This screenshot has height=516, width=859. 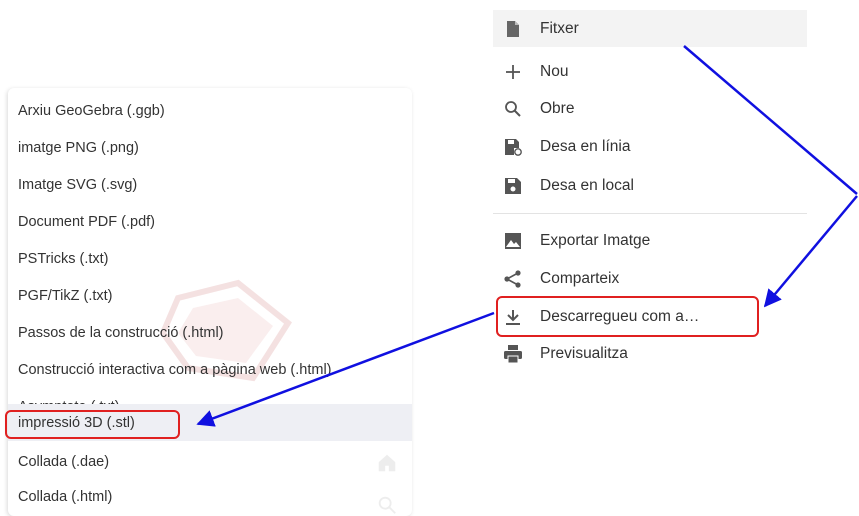 I want to click on menu-item-open: Obre, so click(x=650, y=108).